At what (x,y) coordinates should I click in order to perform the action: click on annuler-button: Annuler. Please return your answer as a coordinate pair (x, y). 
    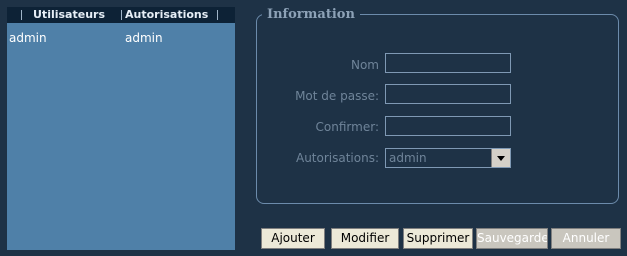
    Looking at the image, I should click on (586, 238).